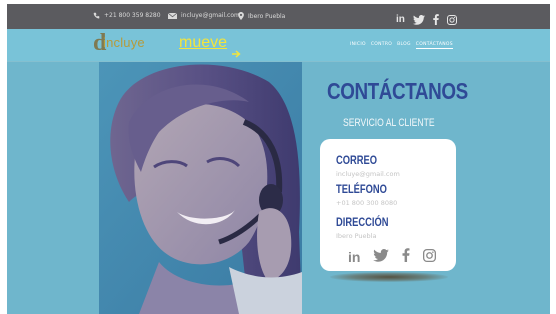  I want to click on logo-mueve: mueve, so click(203, 42).